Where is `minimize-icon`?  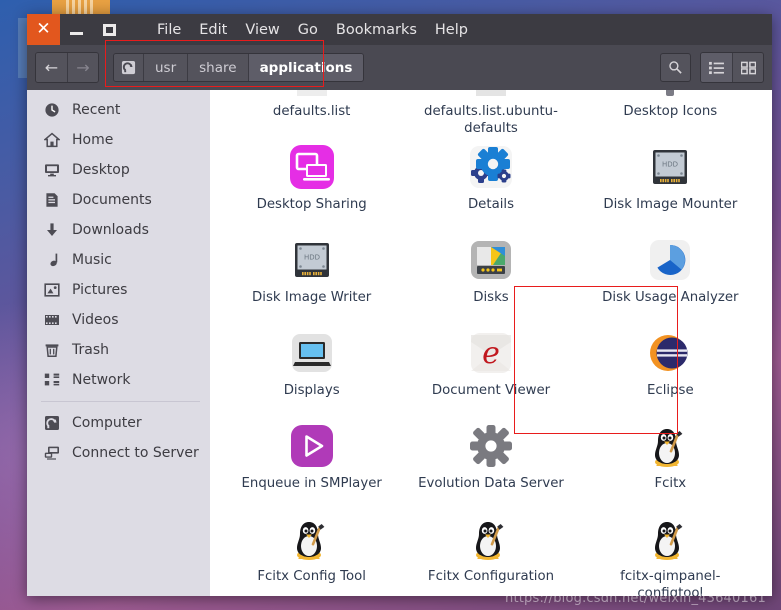
minimize-icon is located at coordinates (76, 33).